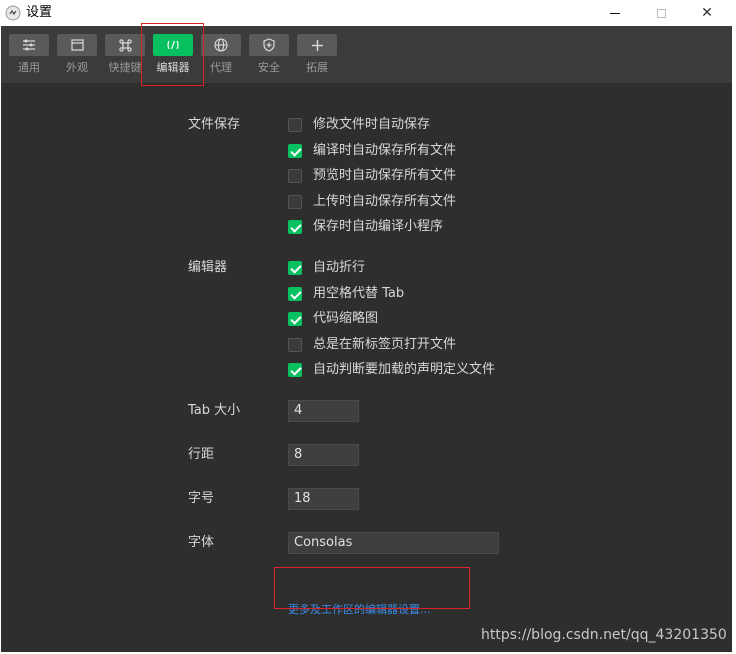 The height and width of the screenshot is (654, 736). I want to click on option-spaces-for-tab: 用空格代替 Tab, so click(346, 294).